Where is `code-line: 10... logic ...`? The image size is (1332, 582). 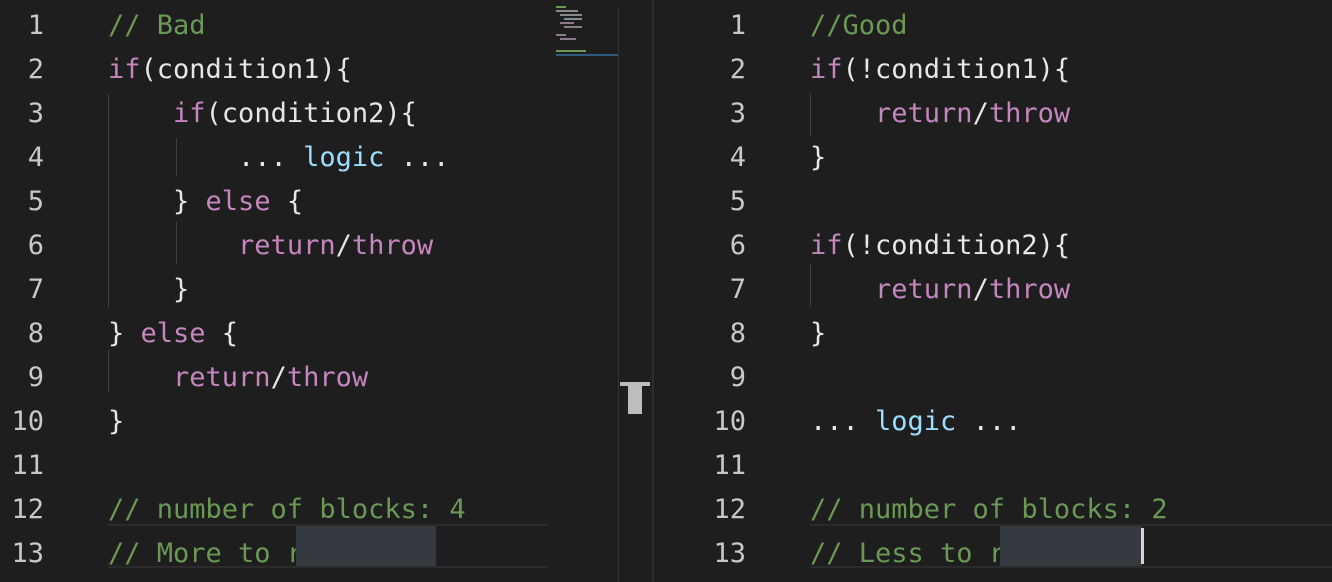
code-line: 10... logic ... is located at coordinates (993, 422).